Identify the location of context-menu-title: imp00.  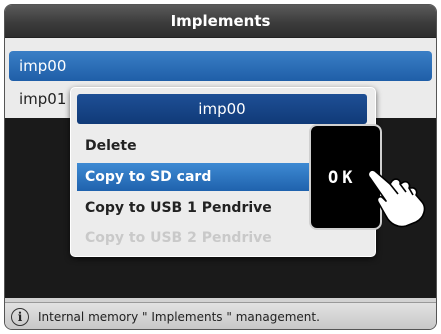
(222, 109).